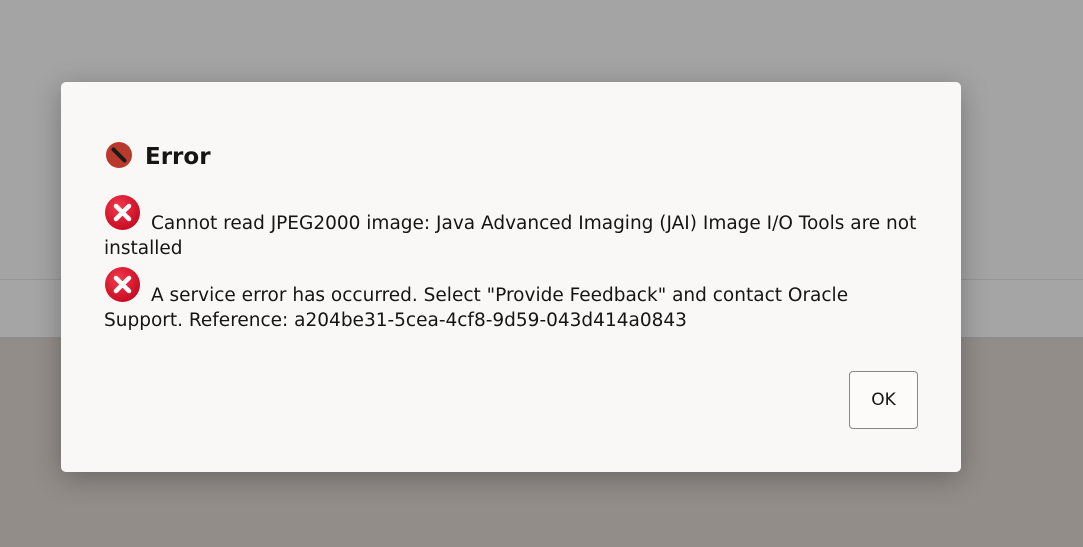  Describe the element at coordinates (883, 400) in the screenshot. I see `ok-button: OK` at that location.